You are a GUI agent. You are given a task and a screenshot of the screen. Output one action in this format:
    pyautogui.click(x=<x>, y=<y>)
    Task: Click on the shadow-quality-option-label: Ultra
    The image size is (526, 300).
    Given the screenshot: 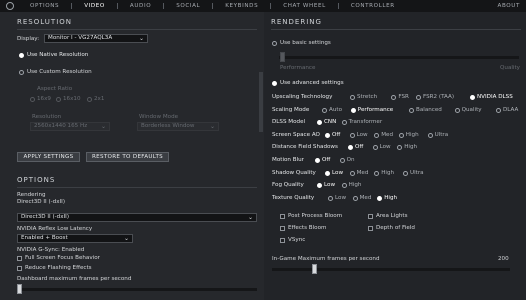 What is the action you would take?
    pyautogui.click(x=417, y=172)
    